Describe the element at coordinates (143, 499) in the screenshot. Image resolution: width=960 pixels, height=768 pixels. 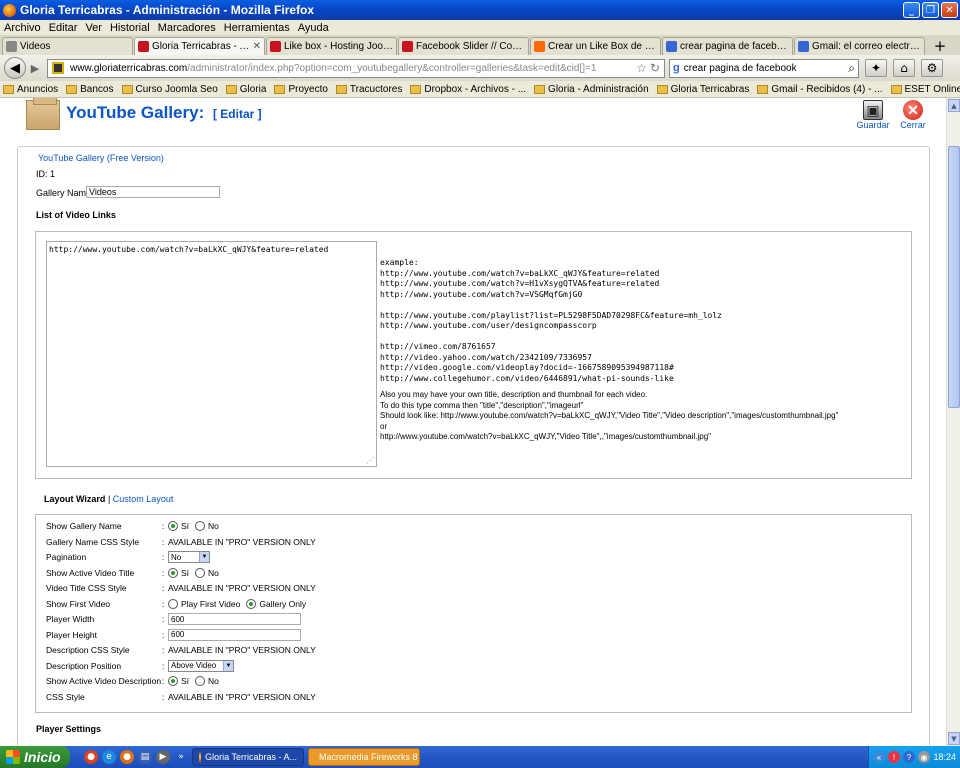
I see `tab-custom-layout: Custom Layout` at that location.